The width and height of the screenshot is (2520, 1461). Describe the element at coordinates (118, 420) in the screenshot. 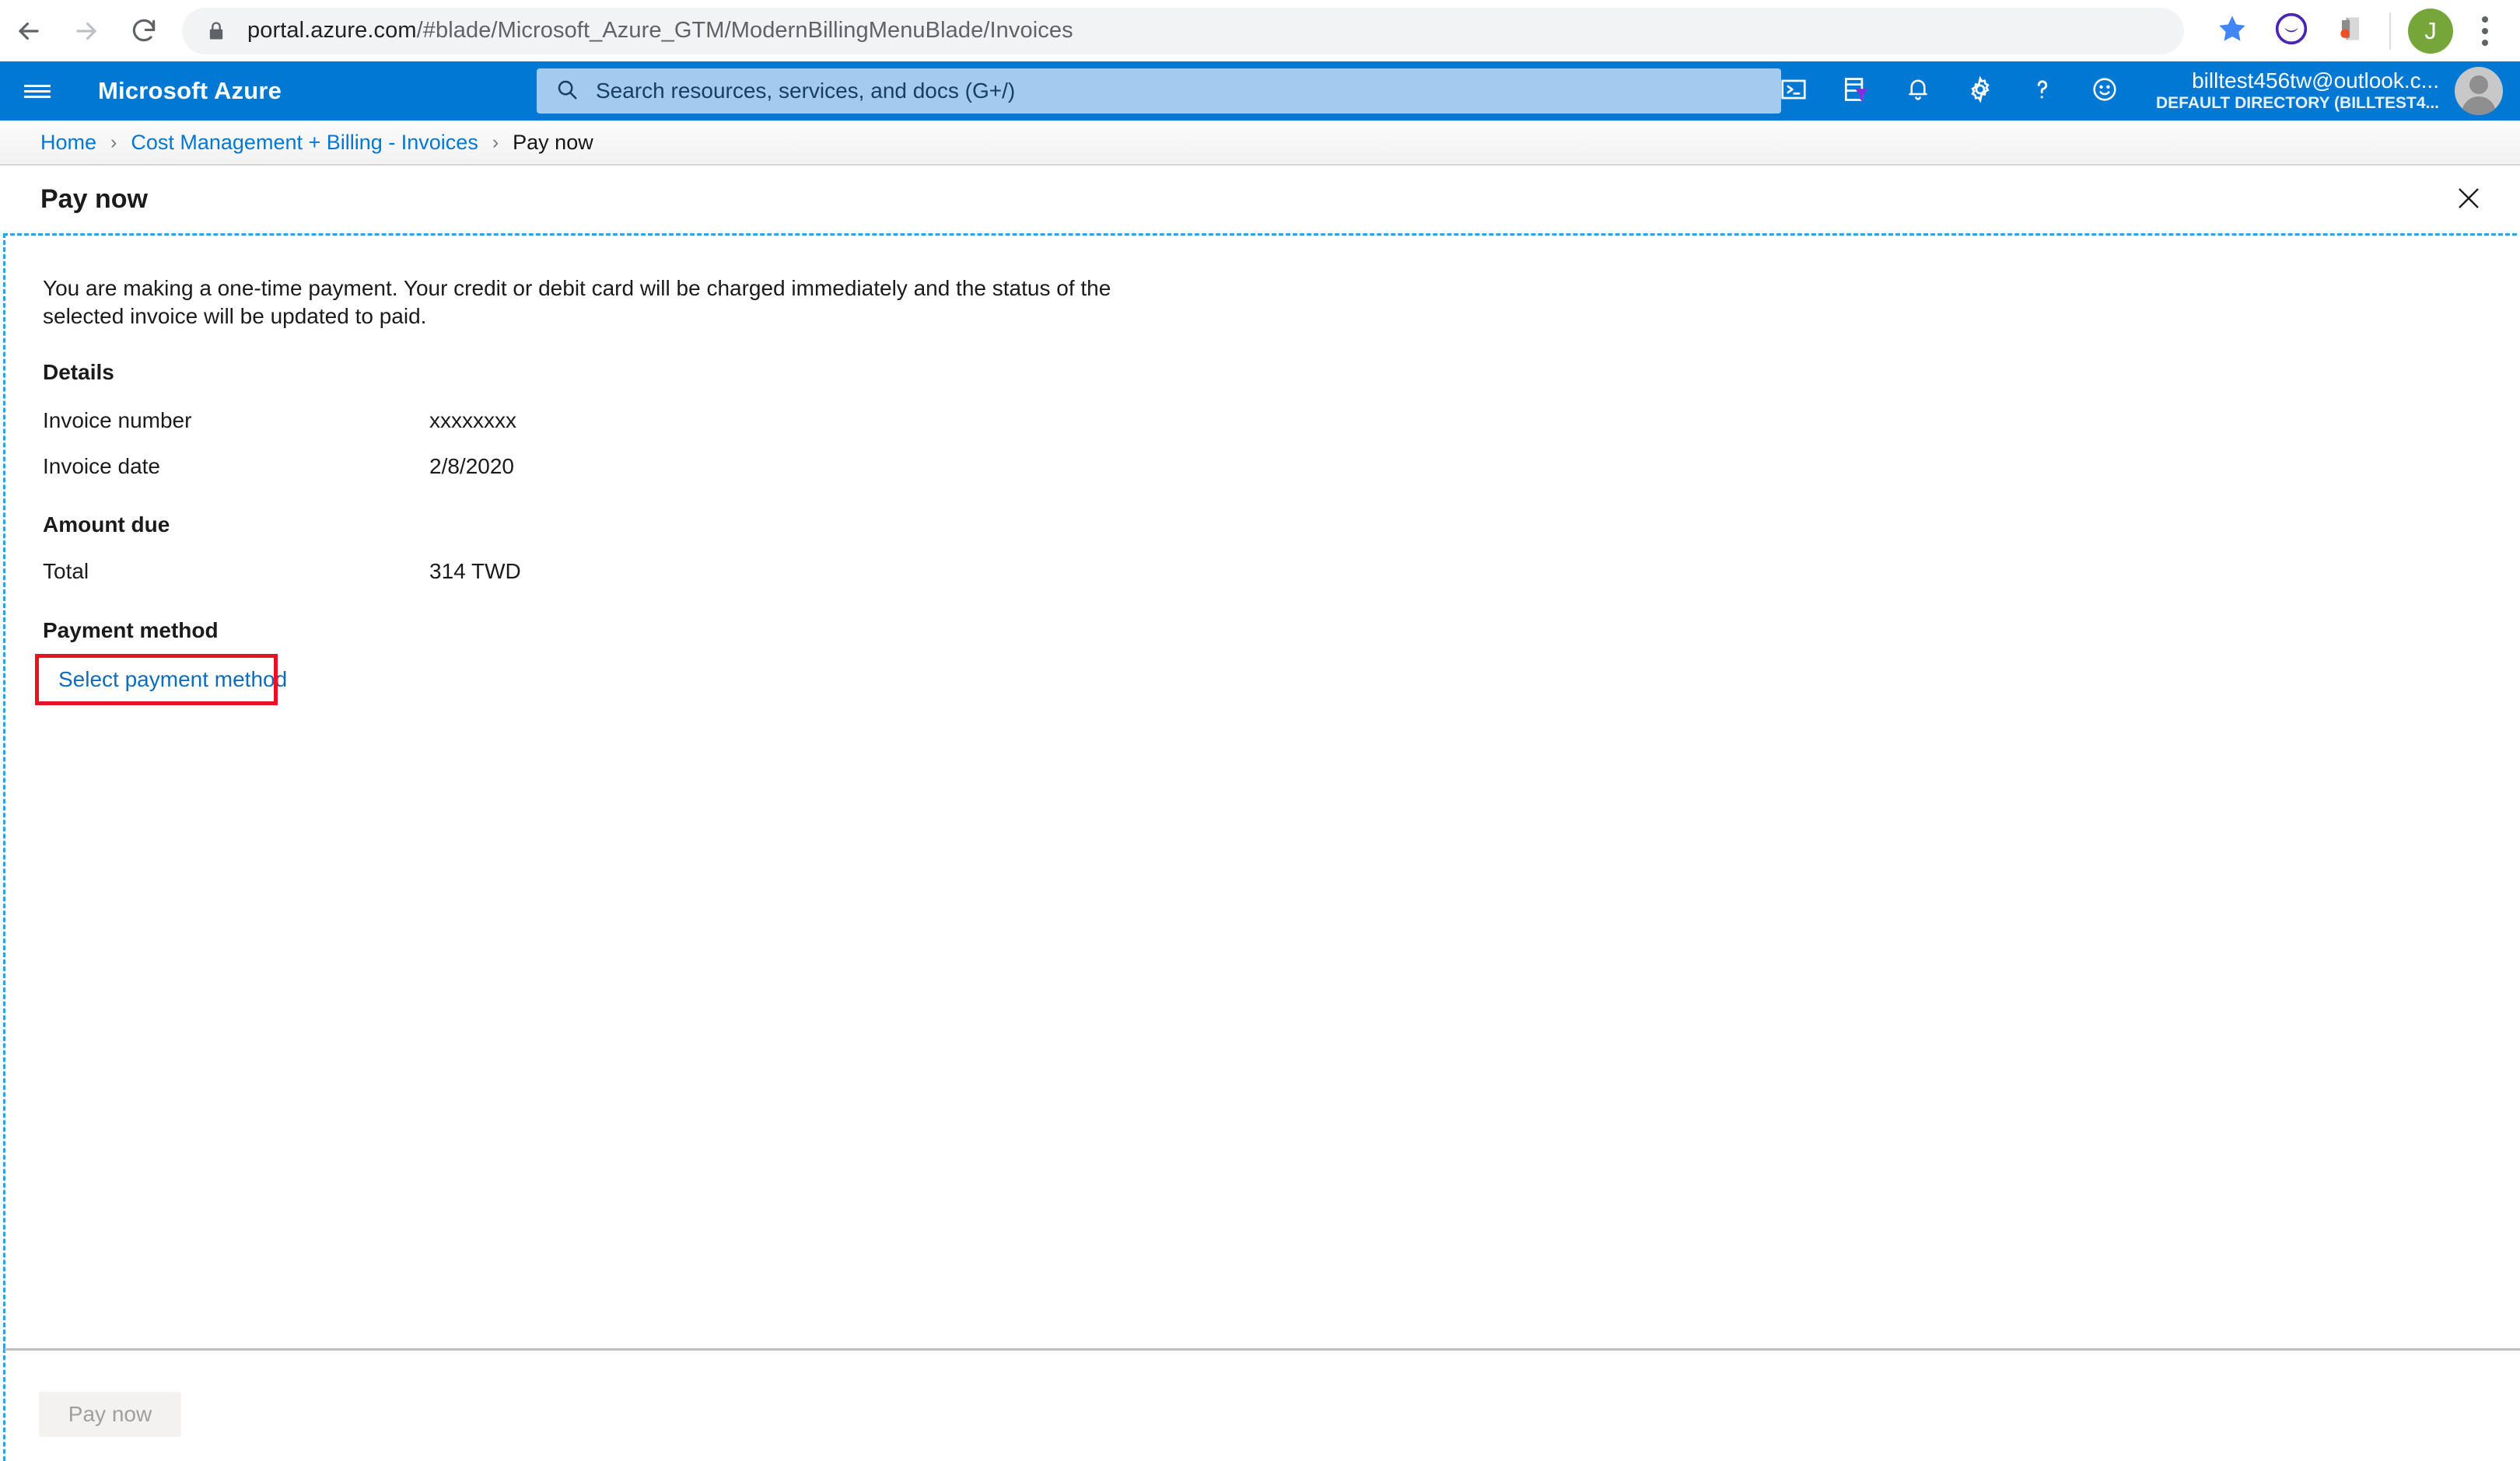

I see `invoice-number-label: Invoice number` at that location.